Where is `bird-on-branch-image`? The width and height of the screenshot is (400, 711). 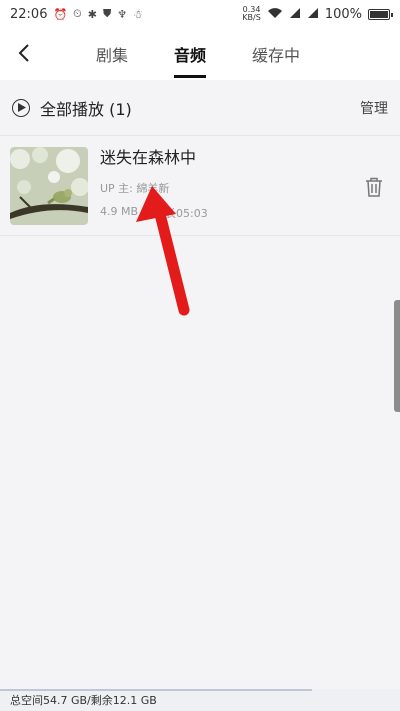 bird-on-branch-image is located at coordinates (49, 185).